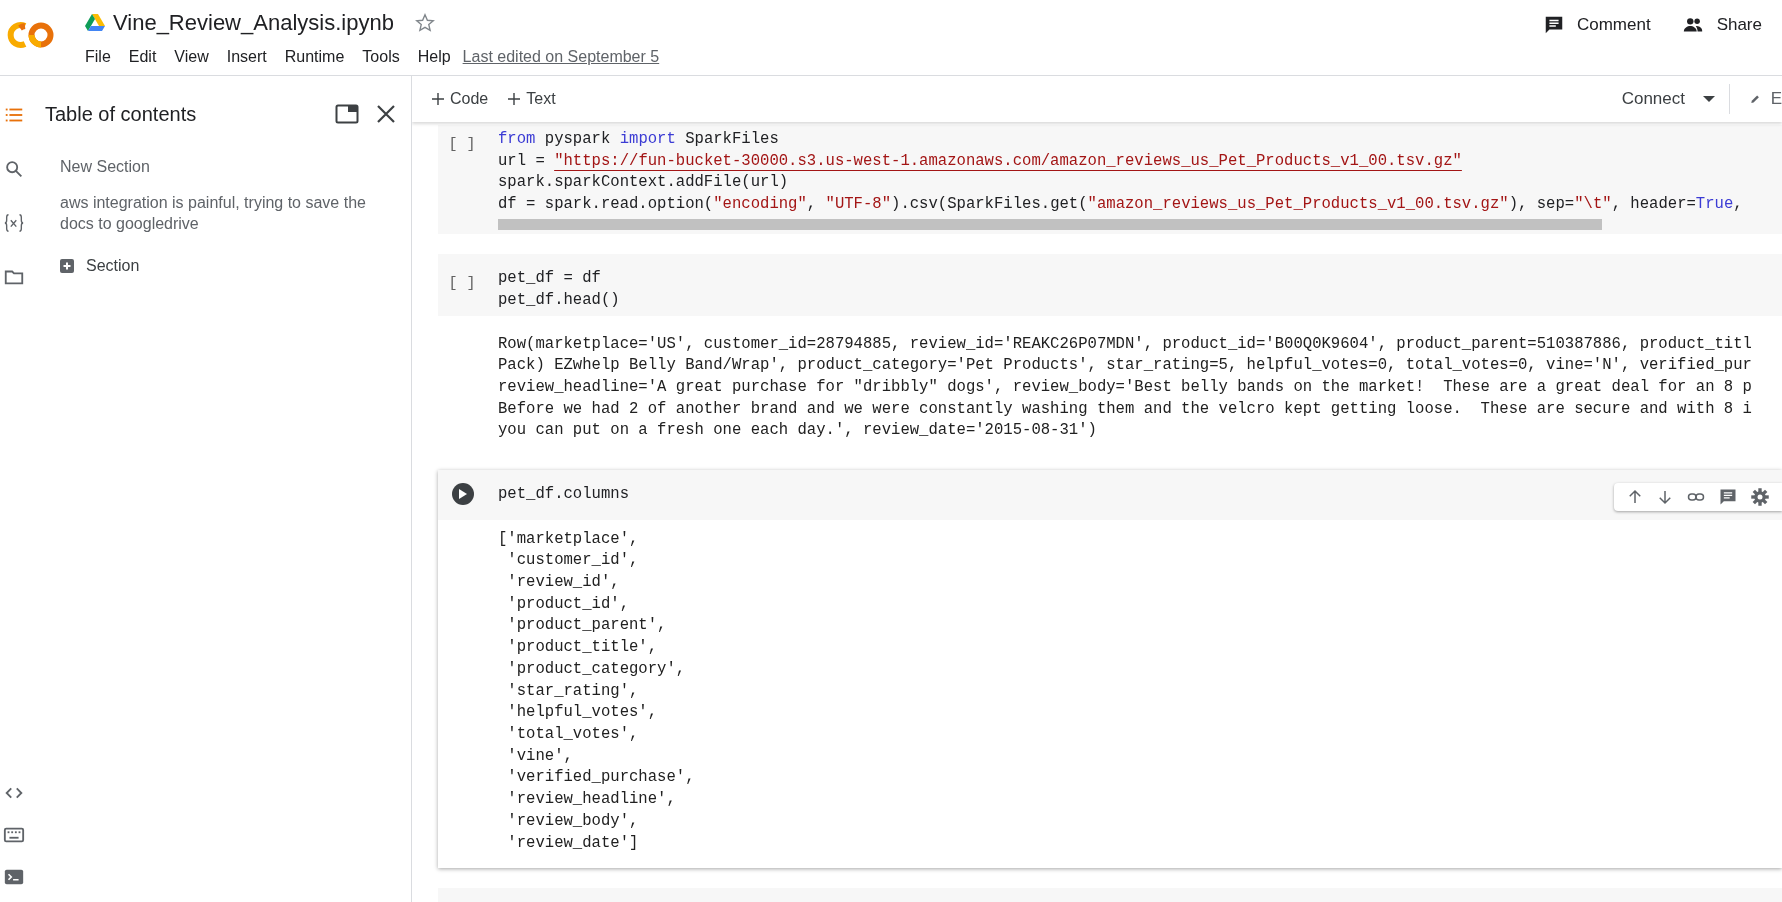  I want to click on code-cell, so click(1110, 180).